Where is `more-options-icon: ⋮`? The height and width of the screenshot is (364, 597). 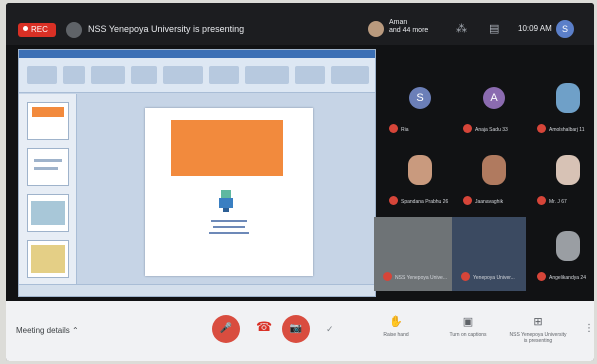 more-options-icon: ⋮ is located at coordinates (589, 328).